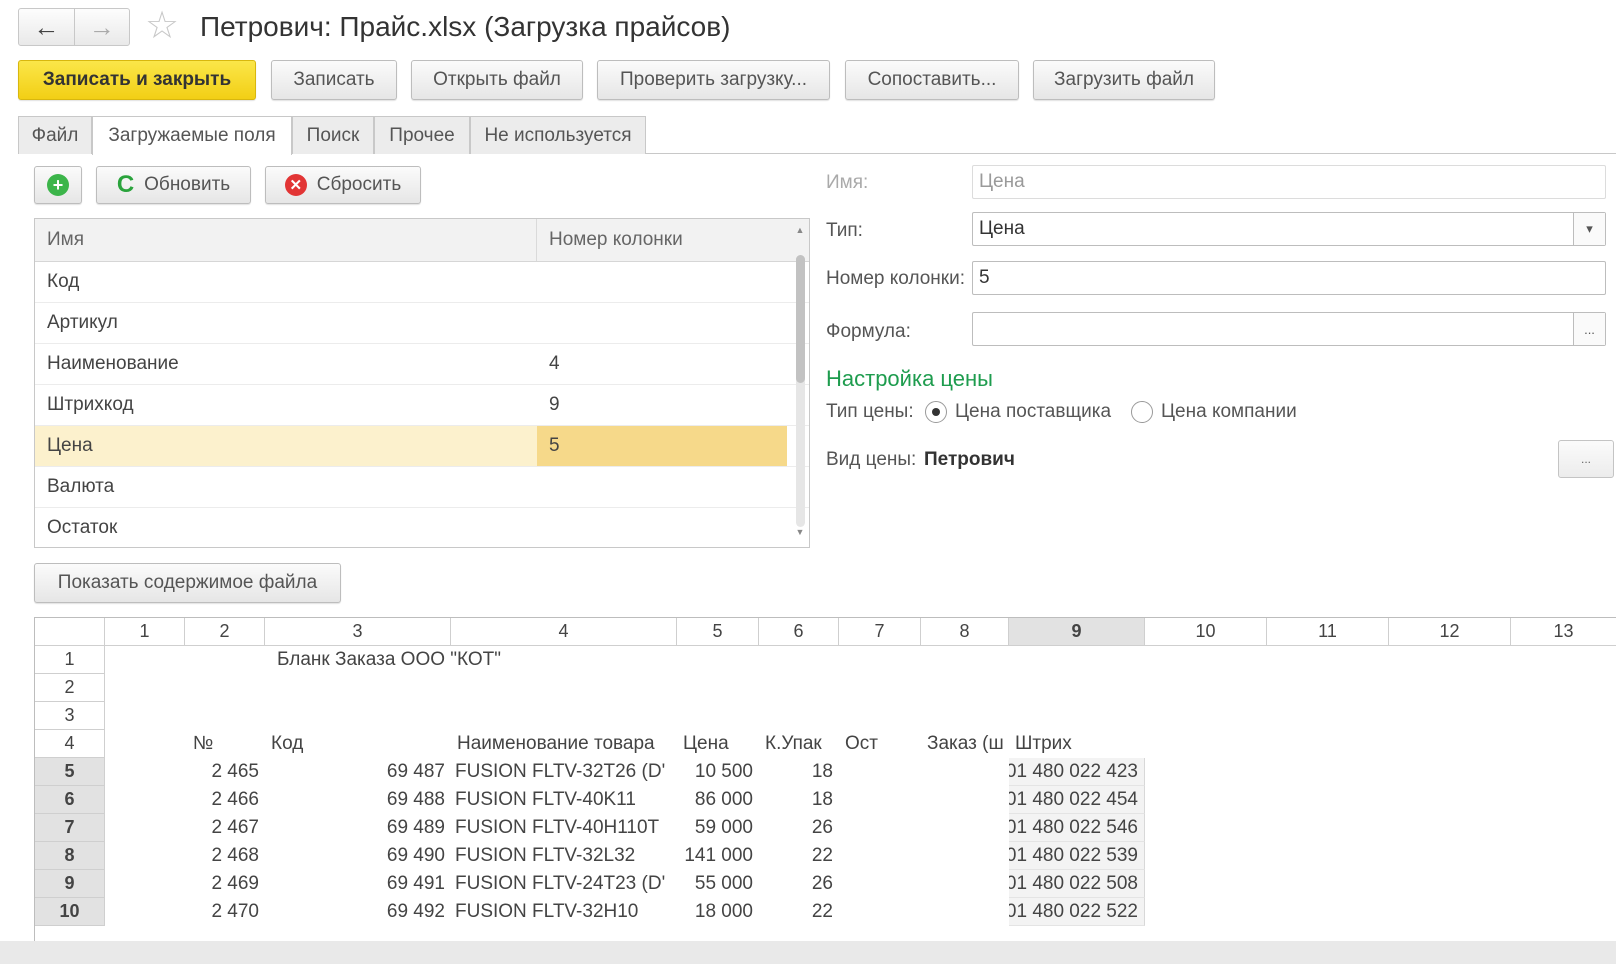 The image size is (1616, 964). What do you see at coordinates (137, 80) in the screenshot?
I see `save-and-close-button: Записать и закрыть` at bounding box center [137, 80].